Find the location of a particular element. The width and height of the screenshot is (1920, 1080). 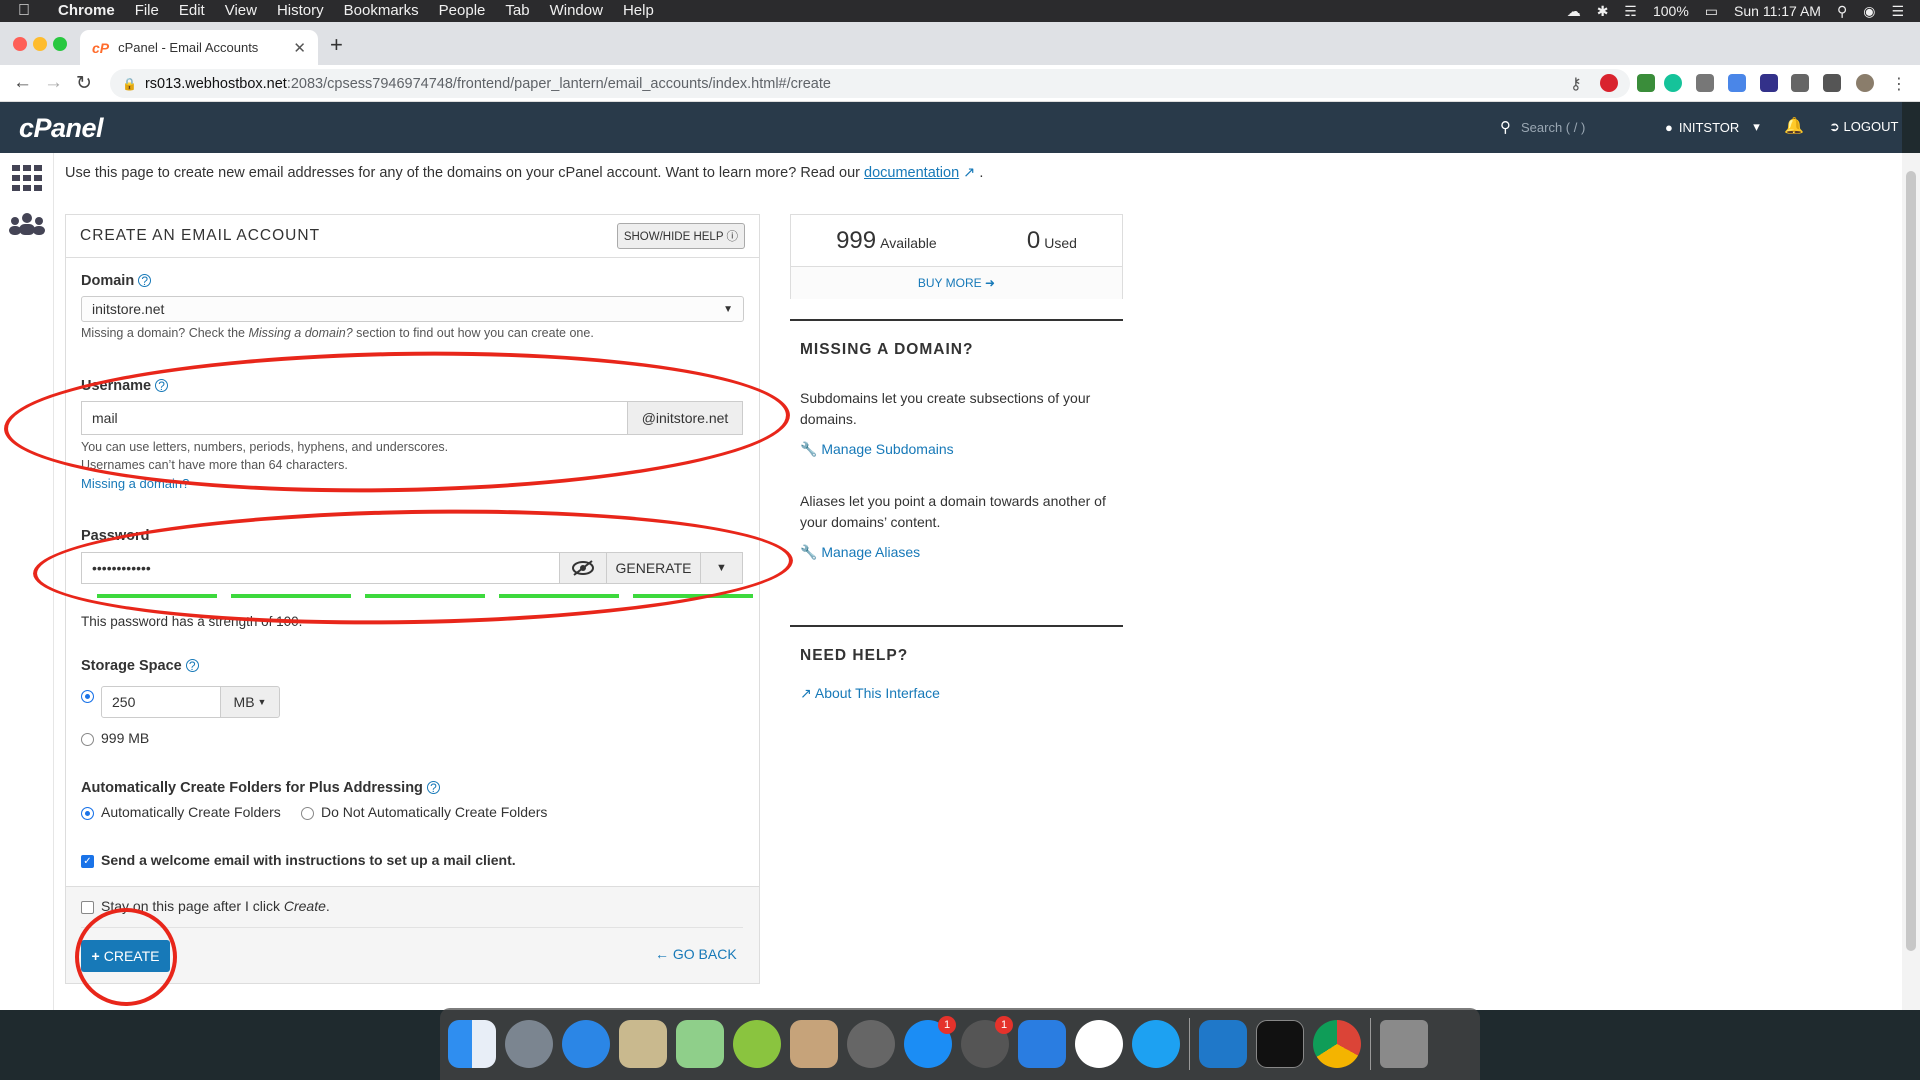

zoom-window-button is located at coordinates (60, 44).